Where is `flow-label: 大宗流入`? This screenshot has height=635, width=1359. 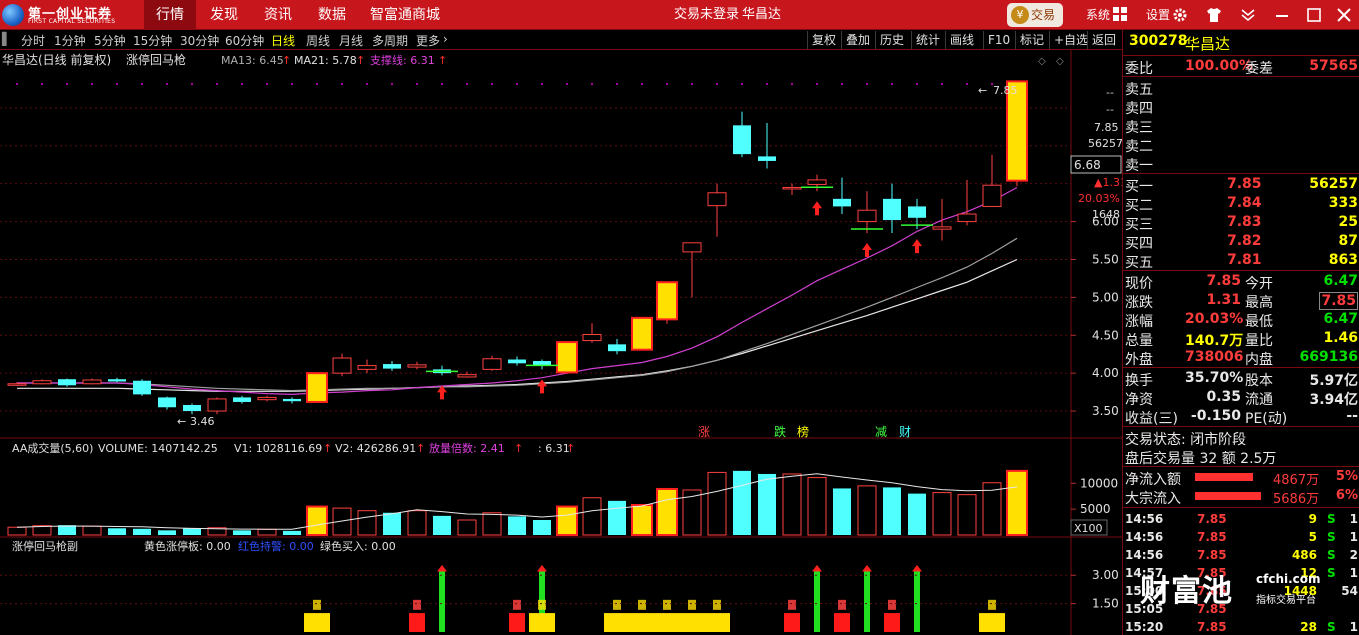
flow-label: 大宗流入 is located at coordinates (1153, 499).